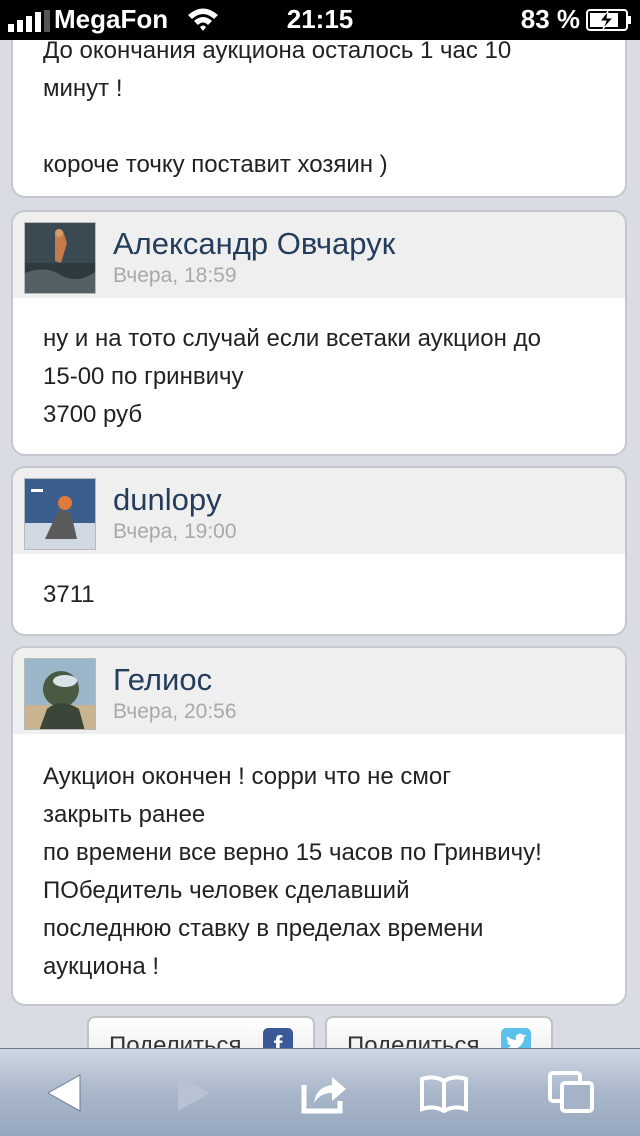 The image size is (640, 1136). What do you see at coordinates (175, 711) in the screenshot?
I see `comment-timestamp: Вчера, 20:56` at bounding box center [175, 711].